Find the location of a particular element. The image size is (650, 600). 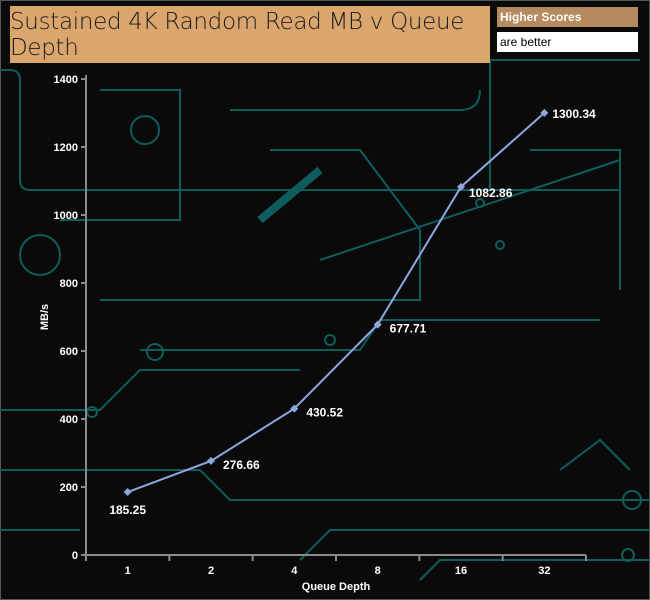

data-label: 276.66 is located at coordinates (241, 465).